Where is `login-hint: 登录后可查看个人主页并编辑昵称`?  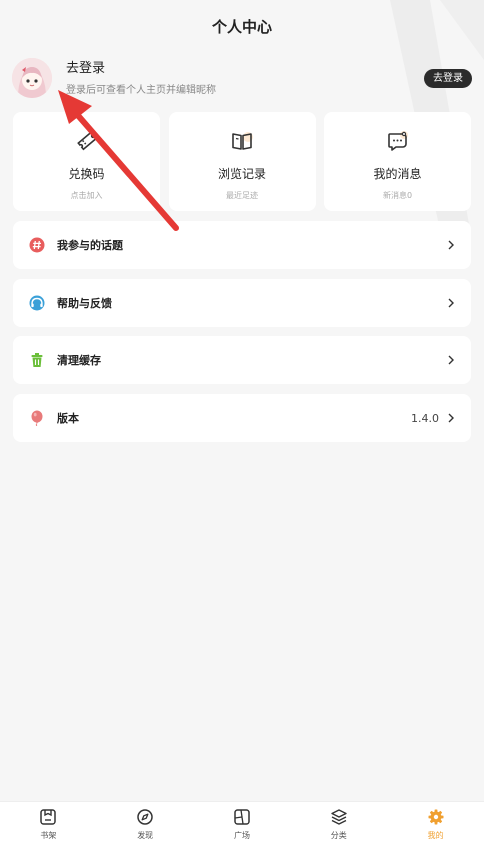
login-hint: 登录后可查看个人主页并编辑昵称 is located at coordinates (141, 90).